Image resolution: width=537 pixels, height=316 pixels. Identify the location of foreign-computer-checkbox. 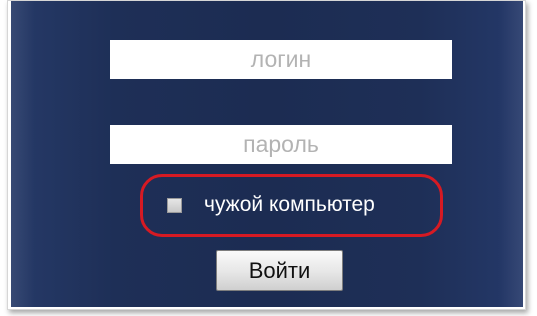
(174, 205).